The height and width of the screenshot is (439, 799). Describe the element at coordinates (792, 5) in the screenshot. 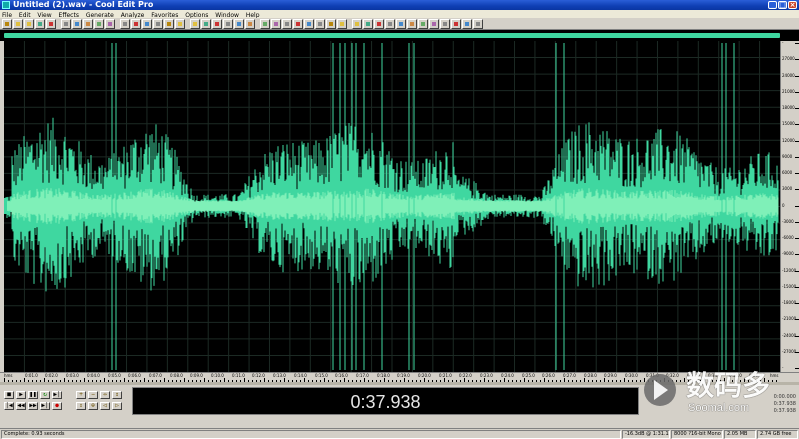

I see `close-icon: ×` at that location.